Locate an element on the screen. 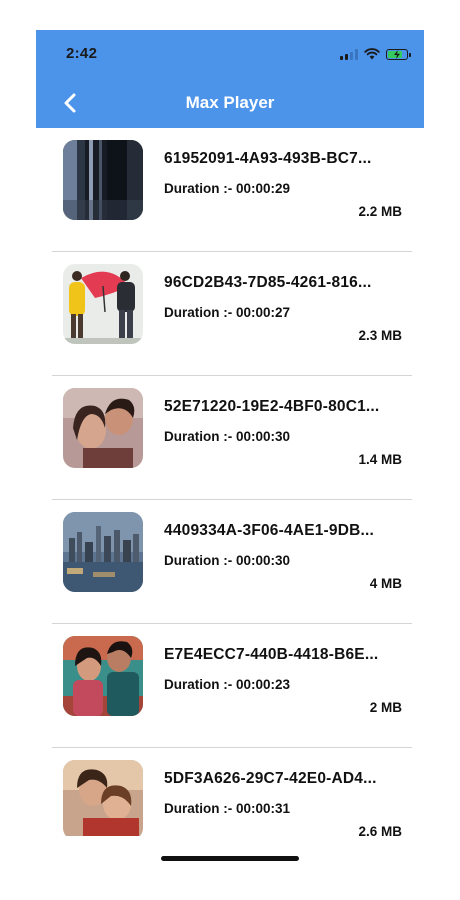 The image size is (460, 900). video-file-size: 2 MB is located at coordinates (385, 707).